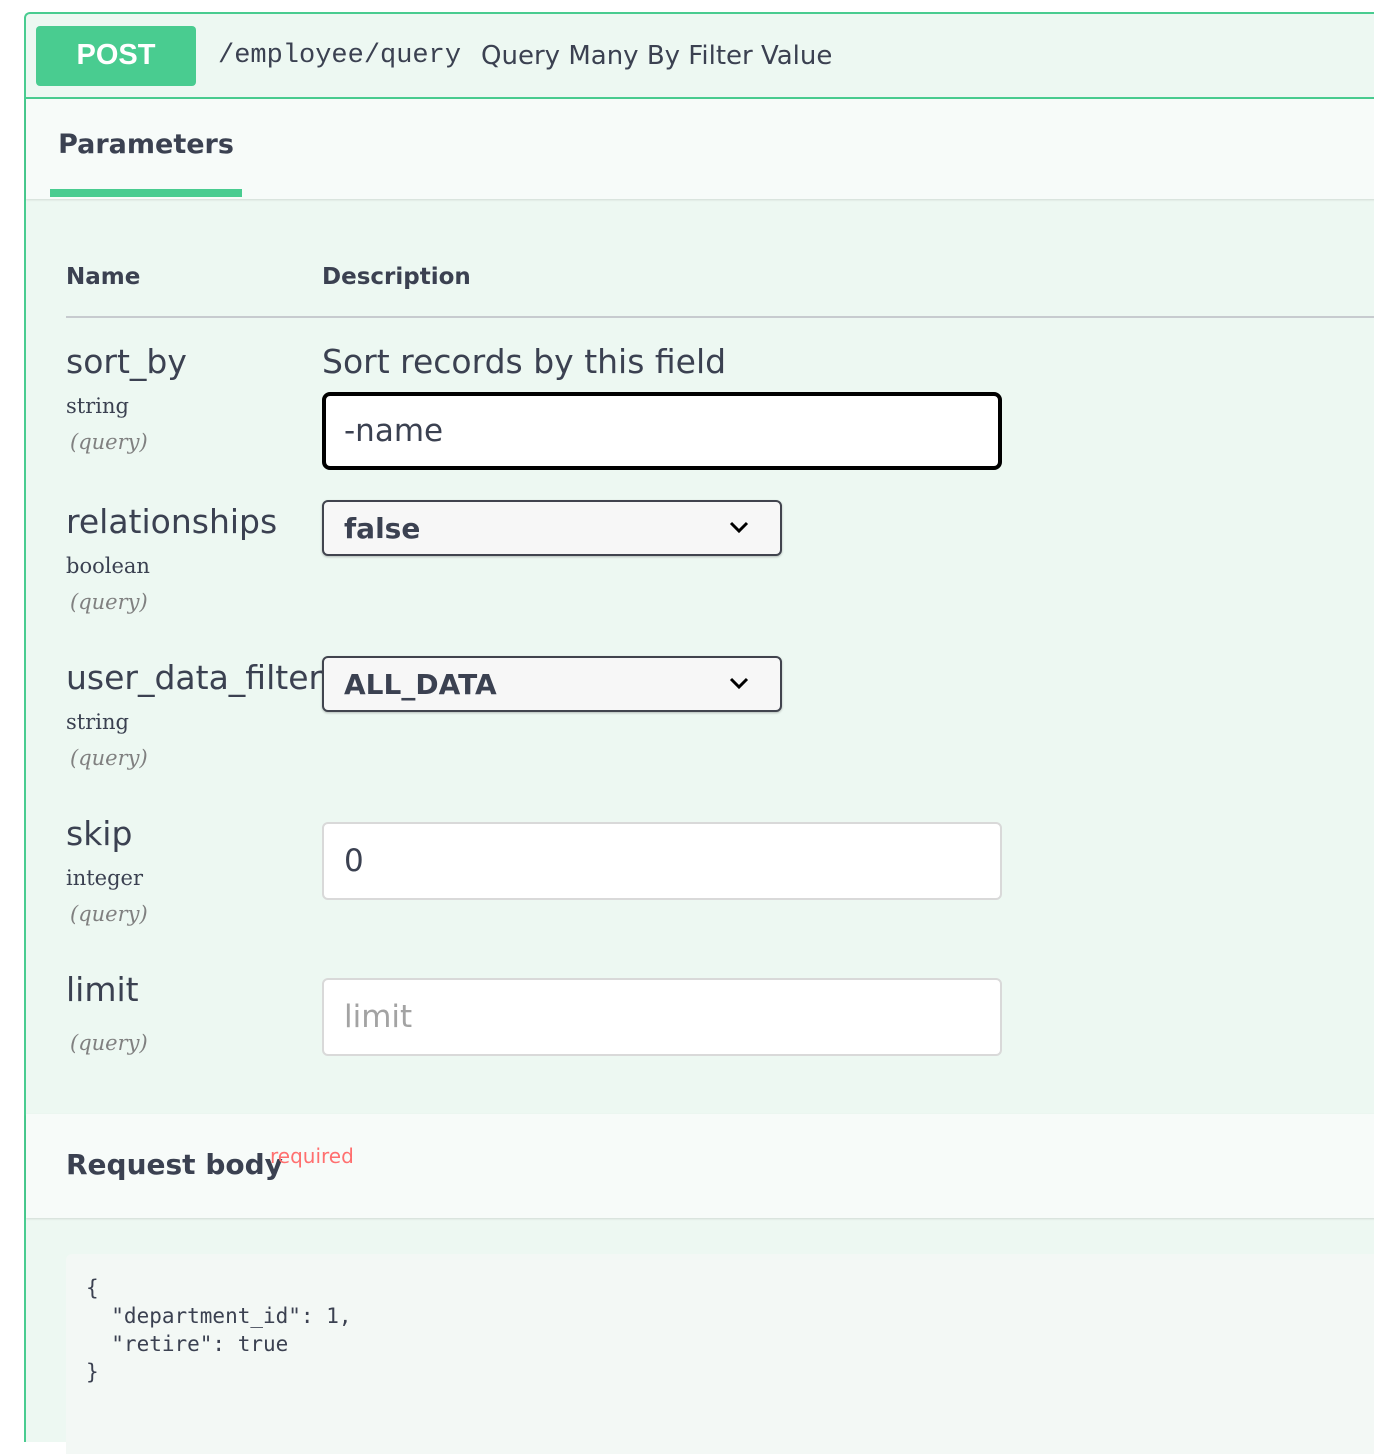 Image resolution: width=1374 pixels, height=1454 pixels. What do you see at coordinates (108, 566) in the screenshot?
I see `param-type-relationships: boolean` at bounding box center [108, 566].